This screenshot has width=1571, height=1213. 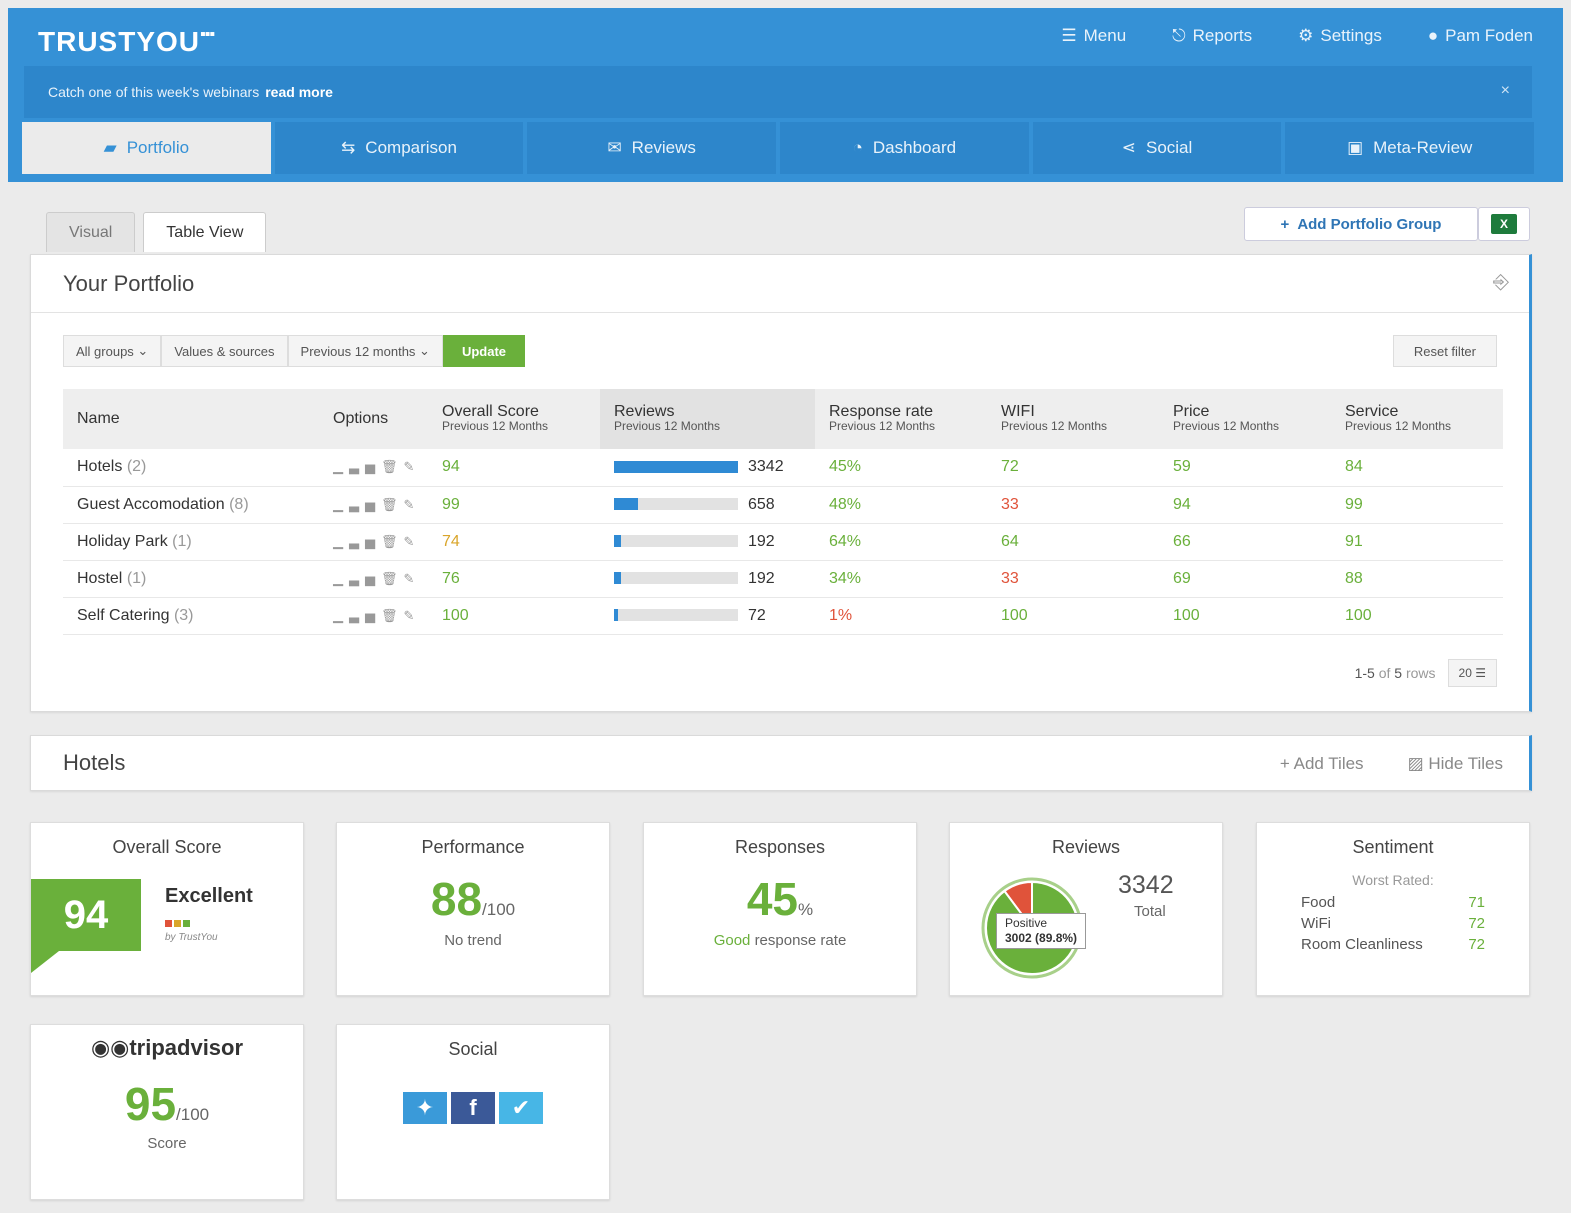 What do you see at coordinates (373, 419) in the screenshot?
I see `col-options: Options` at bounding box center [373, 419].